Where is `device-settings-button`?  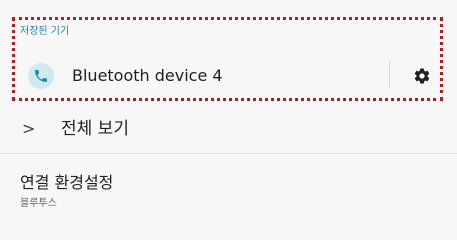 device-settings-button is located at coordinates (422, 76).